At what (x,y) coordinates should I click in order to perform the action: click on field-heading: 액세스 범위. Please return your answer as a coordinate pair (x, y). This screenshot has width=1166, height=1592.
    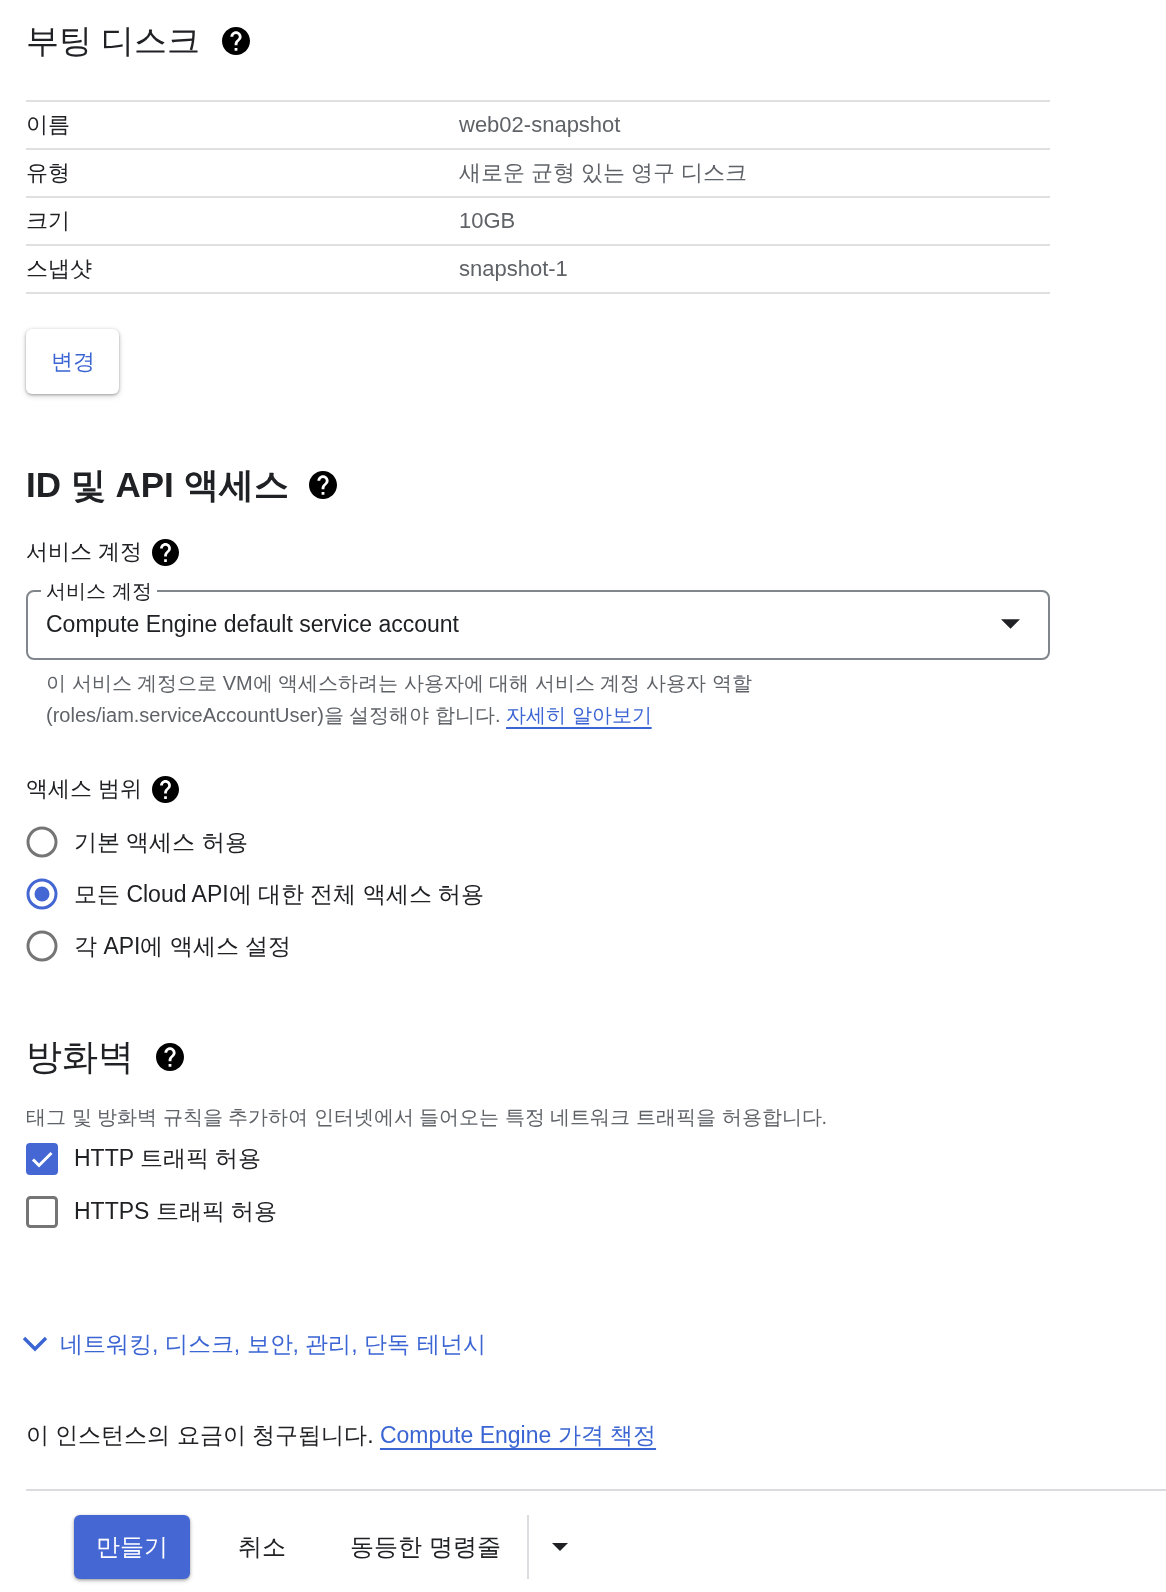
    Looking at the image, I should click on (84, 789).